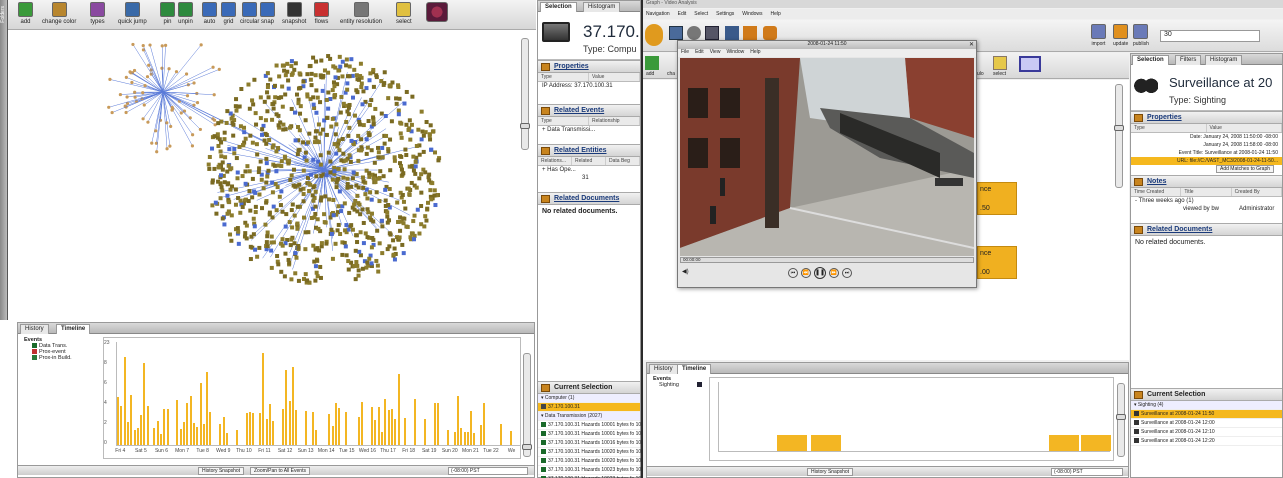 The width and height of the screenshot is (1283, 478). What do you see at coordinates (527, 405) in the screenshot?
I see `timeline-zoom-slider` at bounding box center [527, 405].